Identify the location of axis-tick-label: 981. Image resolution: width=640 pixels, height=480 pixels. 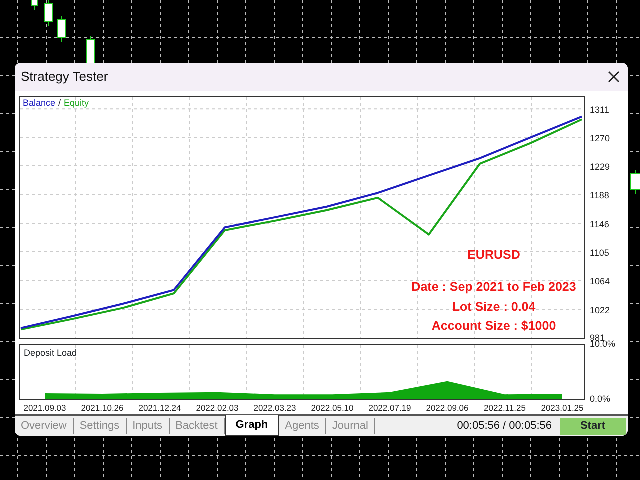
(598, 337).